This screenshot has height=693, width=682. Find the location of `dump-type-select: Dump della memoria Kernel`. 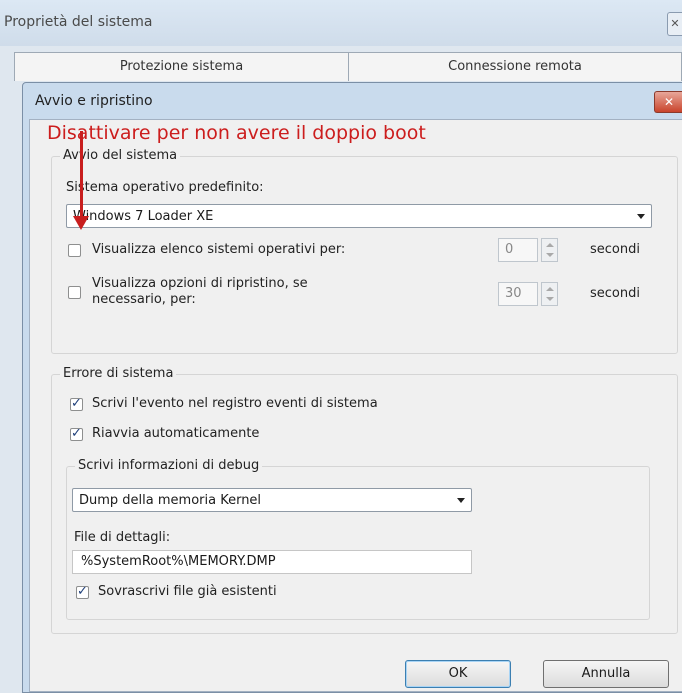

dump-type-select: Dump della memoria Kernel is located at coordinates (272, 500).